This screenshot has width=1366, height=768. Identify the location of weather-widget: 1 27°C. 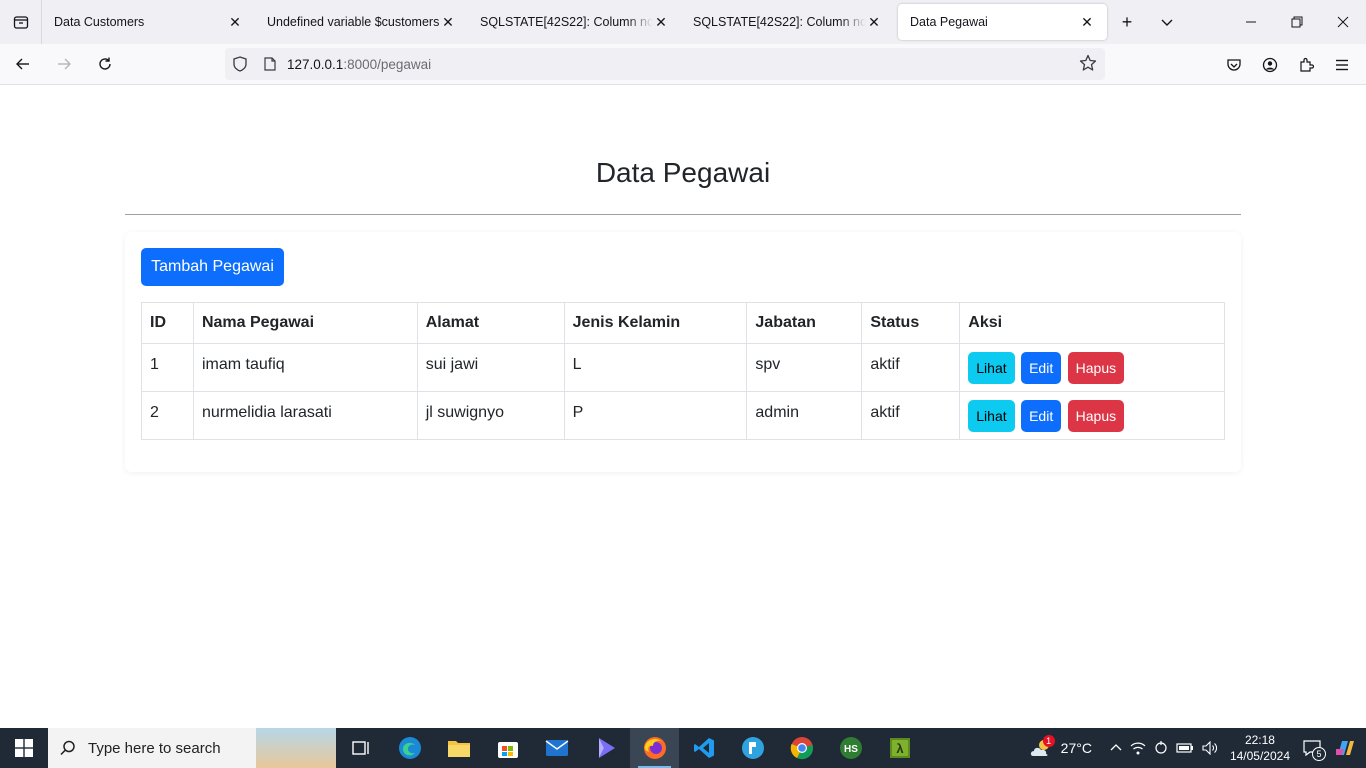
(1060, 747).